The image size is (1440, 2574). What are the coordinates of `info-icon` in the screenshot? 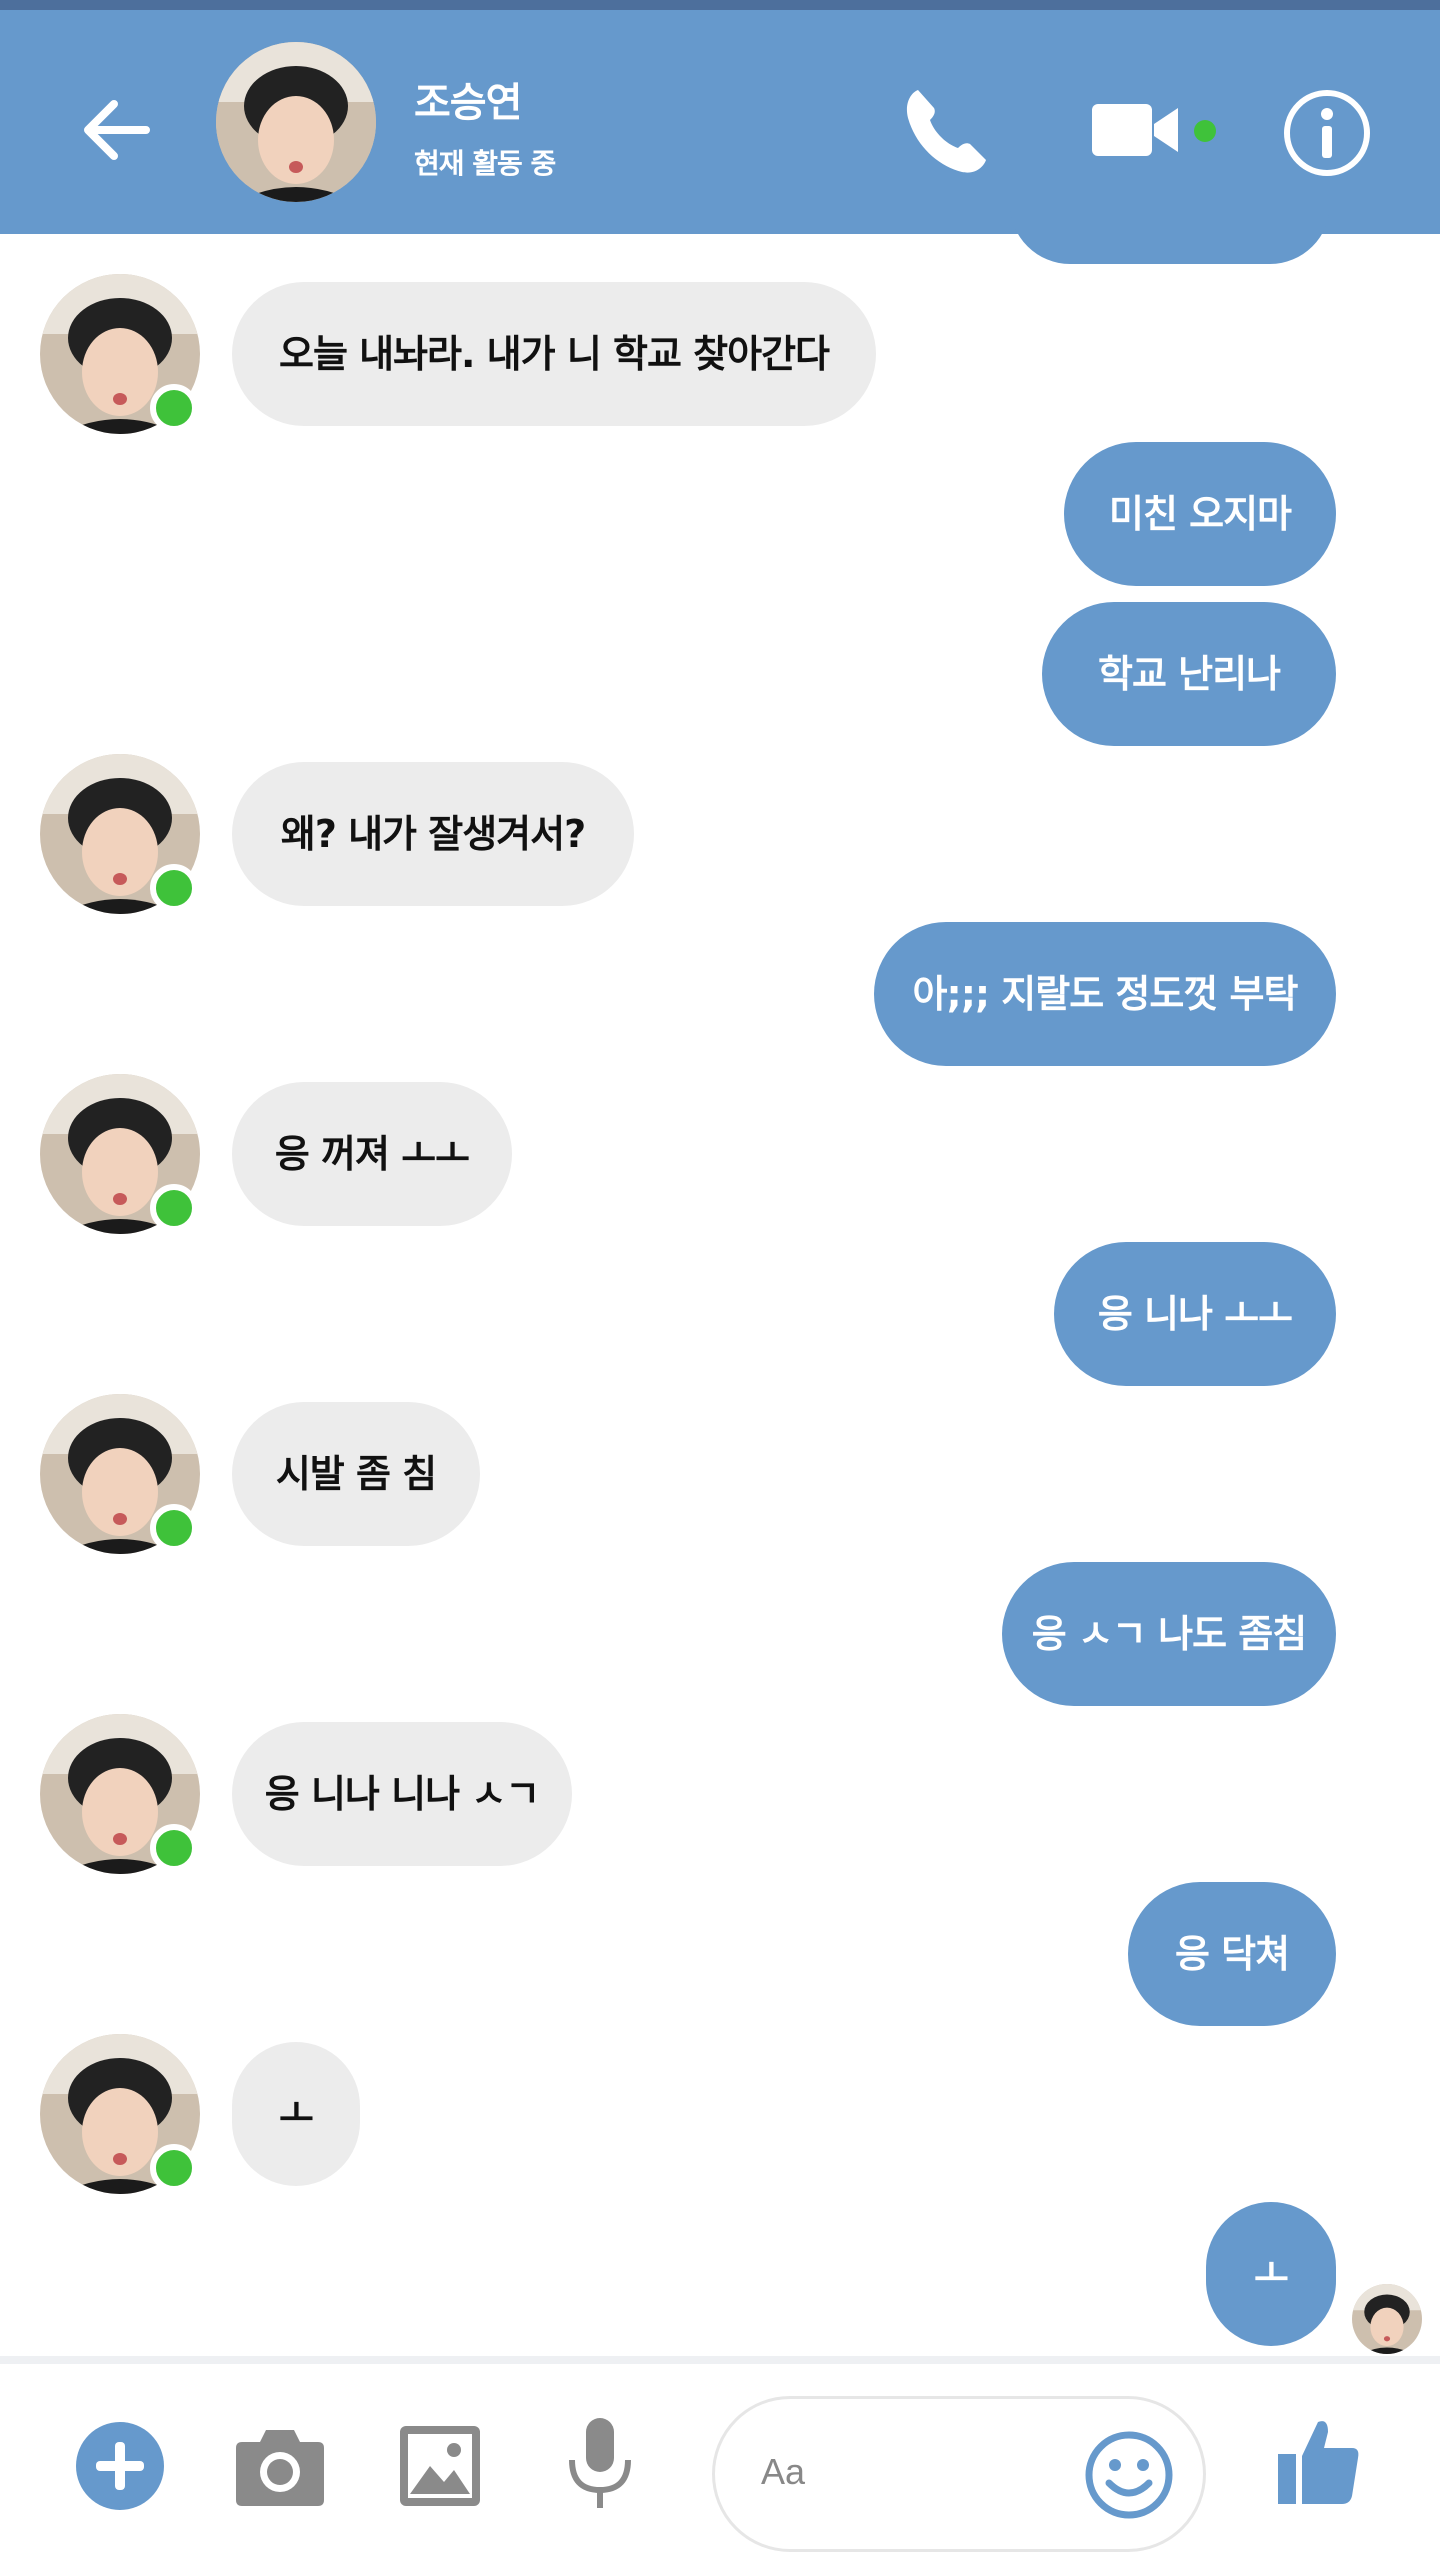 It's located at (1327, 133).